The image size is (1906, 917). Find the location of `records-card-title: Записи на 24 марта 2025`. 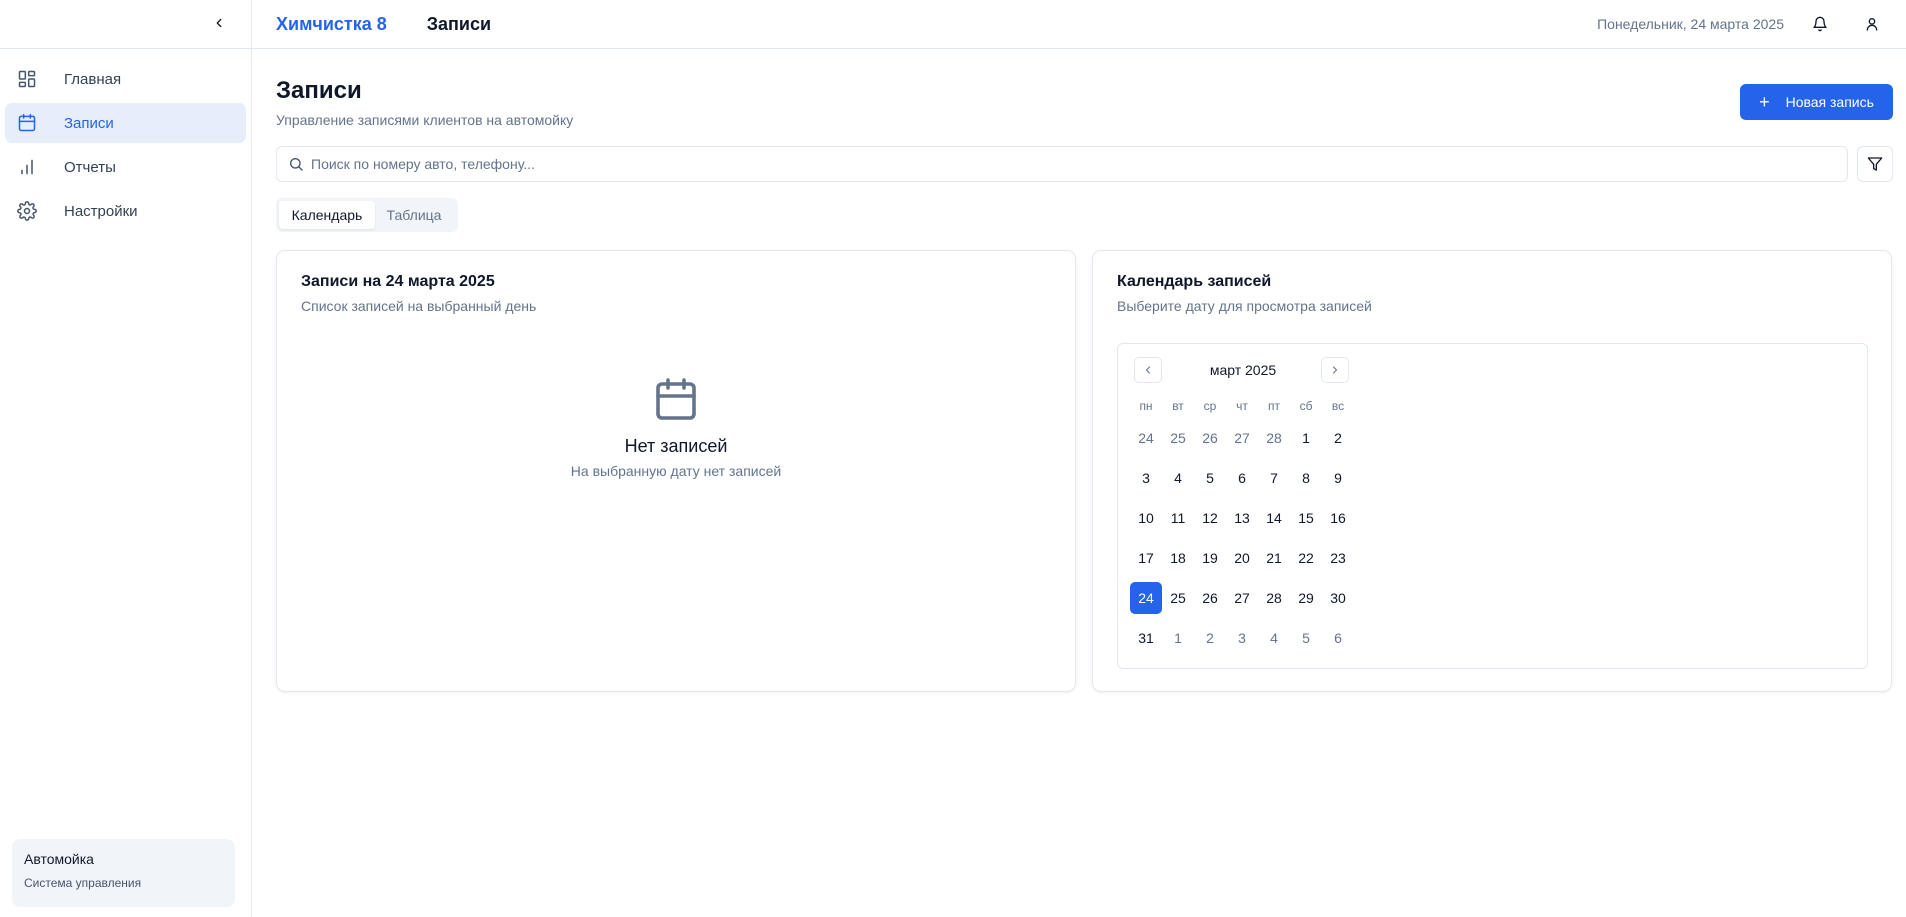

records-card-title: Записи на 24 марта 2025 is located at coordinates (398, 281).